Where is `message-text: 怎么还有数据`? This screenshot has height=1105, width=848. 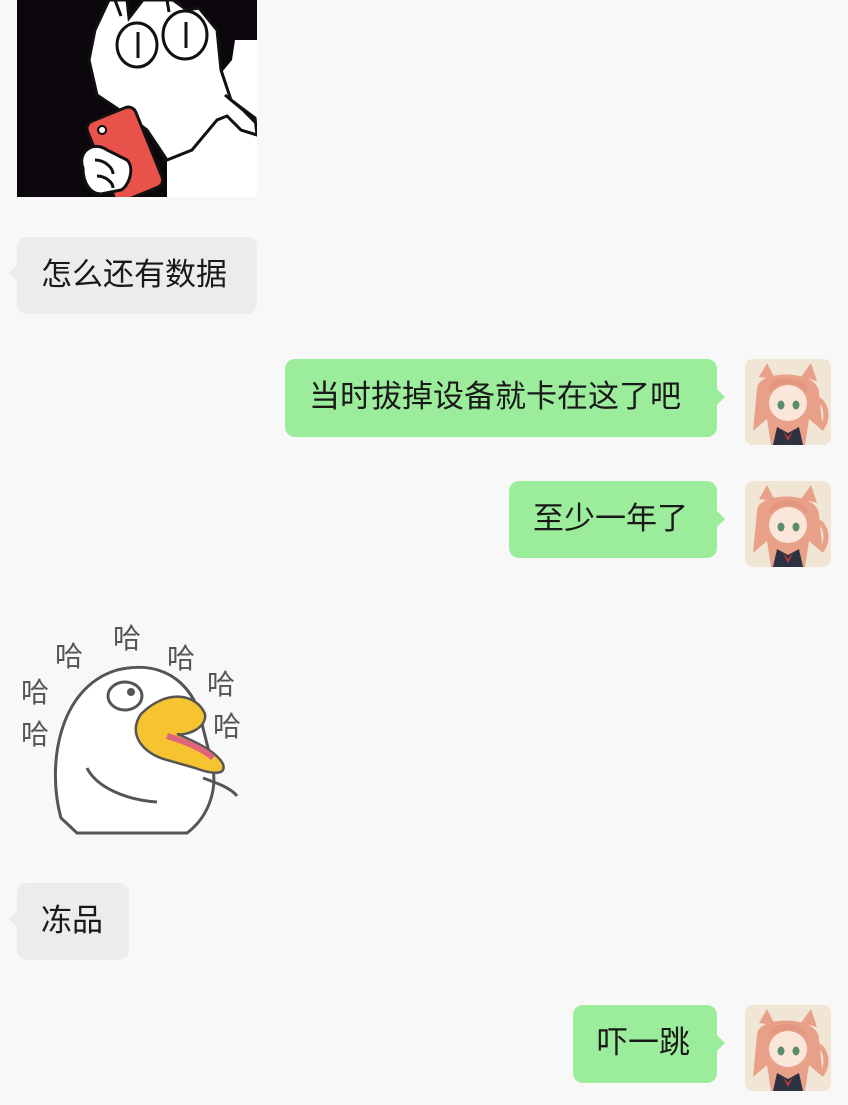 message-text: 怎么还有数据 is located at coordinates (134, 275).